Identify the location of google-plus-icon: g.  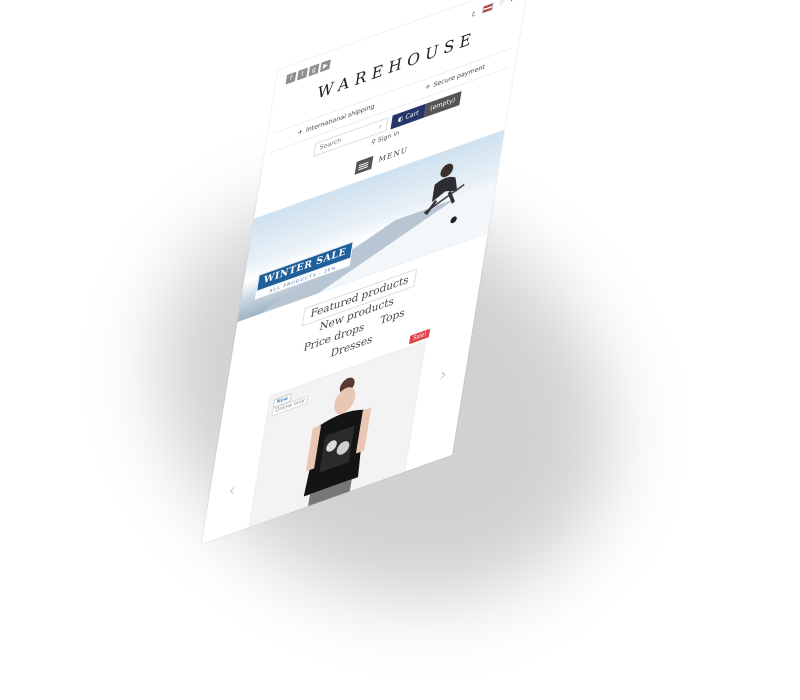
(314, 70).